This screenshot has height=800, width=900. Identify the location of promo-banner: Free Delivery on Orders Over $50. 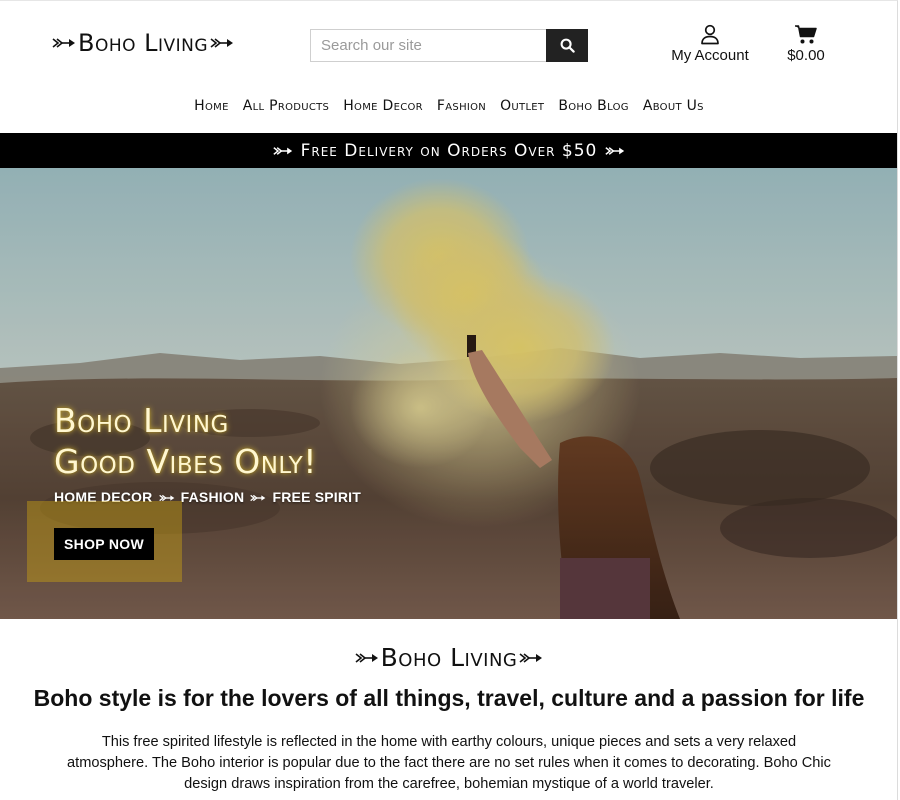
(448, 150).